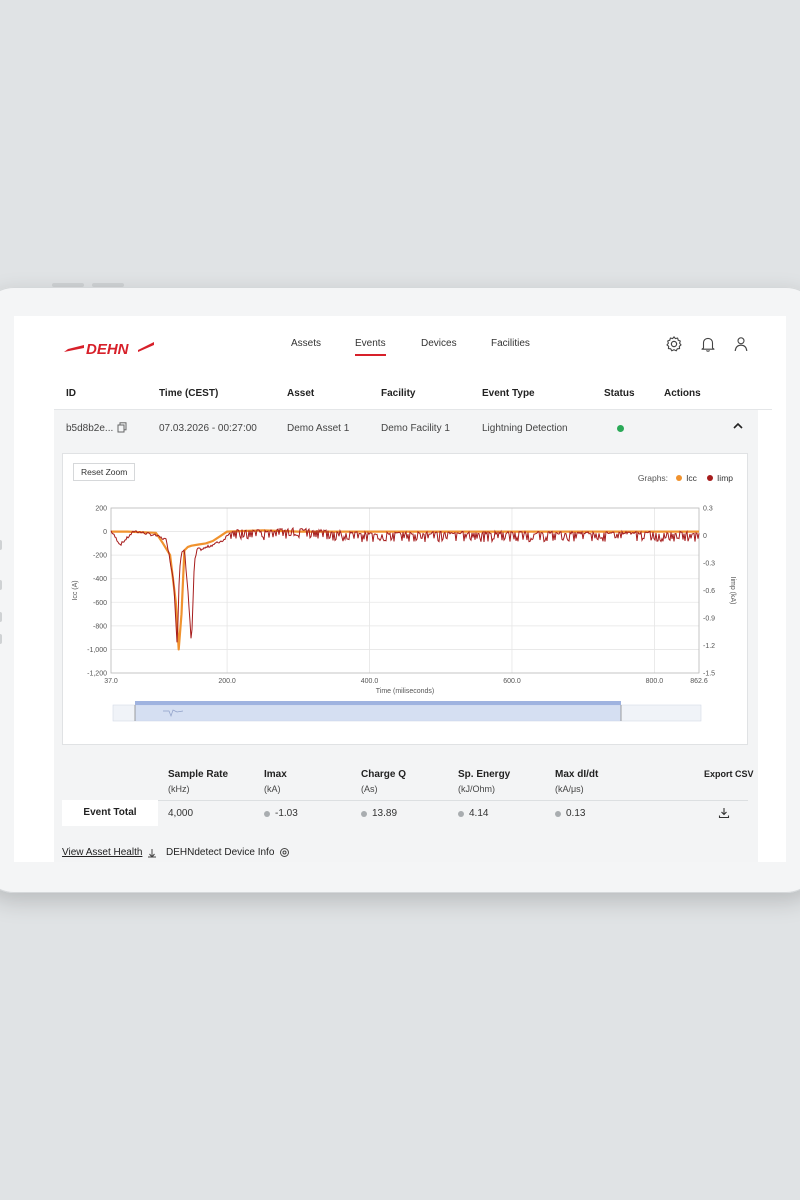 This screenshot has height=1200, width=800. I want to click on didt-dot, so click(558, 813).